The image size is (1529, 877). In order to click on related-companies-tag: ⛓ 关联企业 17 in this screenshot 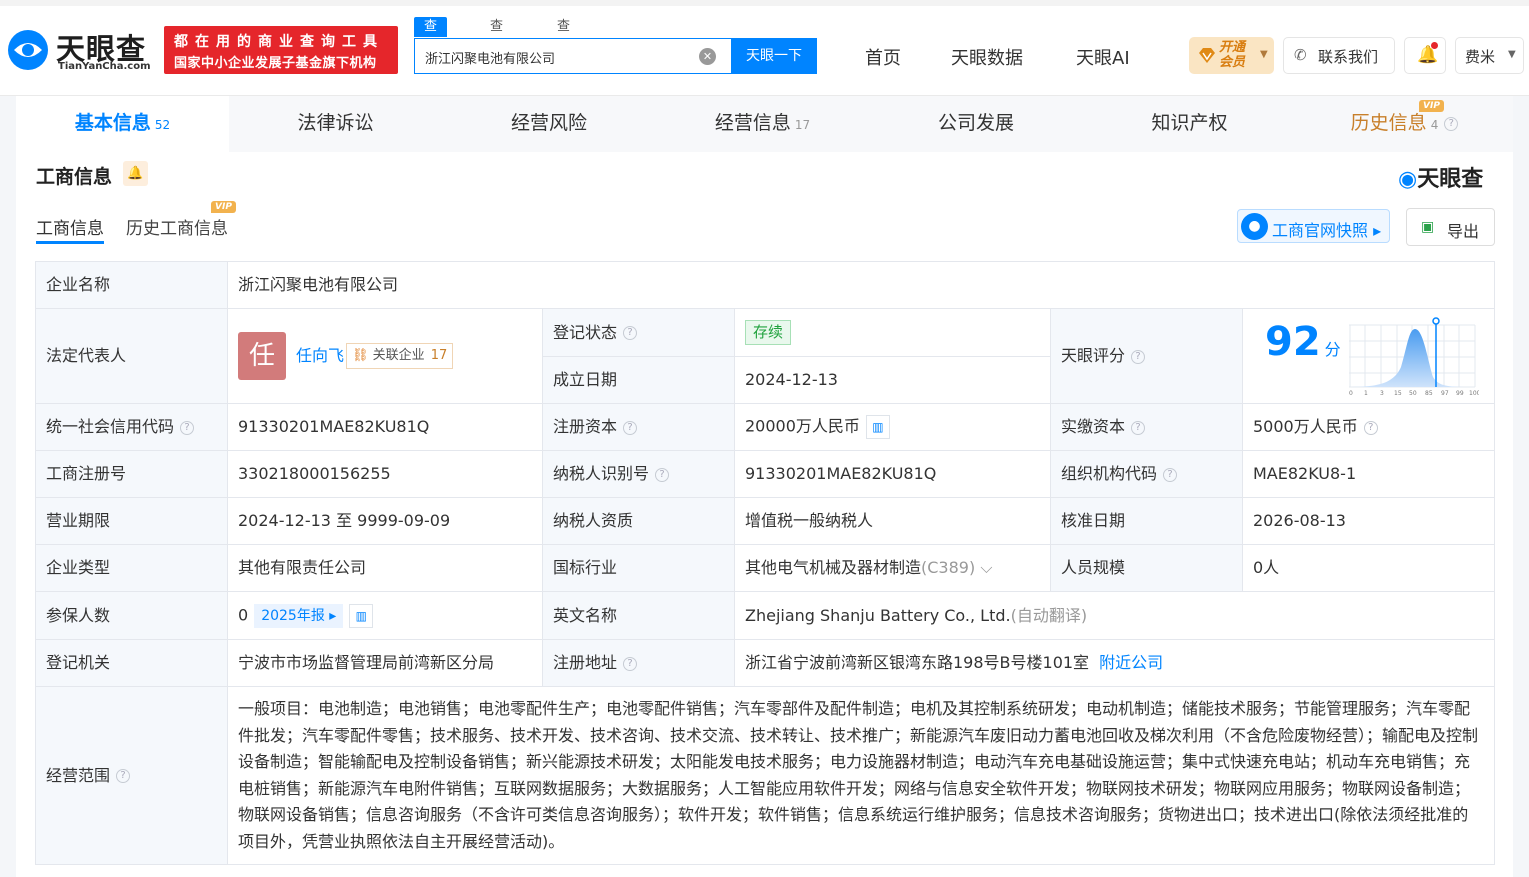, I will do `click(400, 356)`.